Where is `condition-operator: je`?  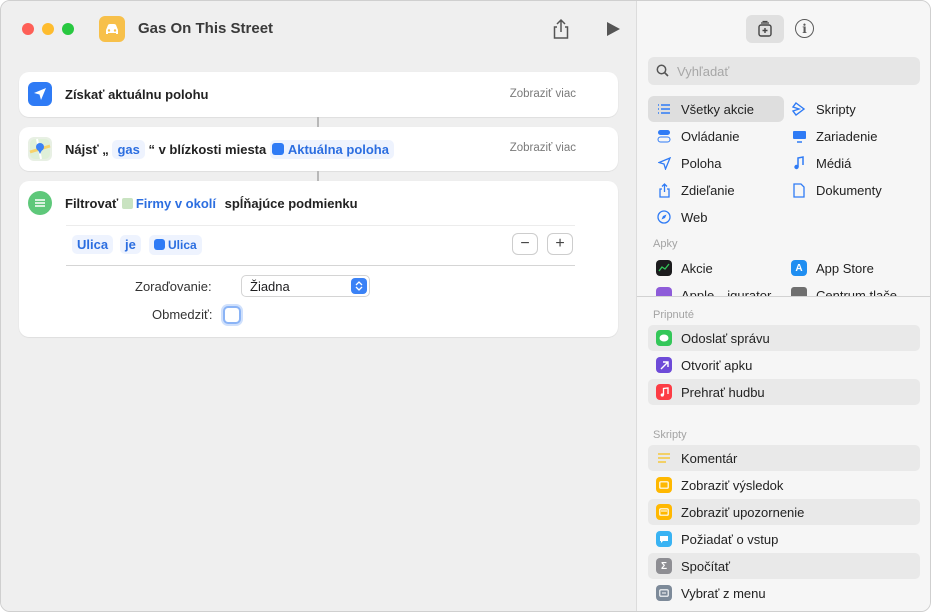 condition-operator: je is located at coordinates (130, 244).